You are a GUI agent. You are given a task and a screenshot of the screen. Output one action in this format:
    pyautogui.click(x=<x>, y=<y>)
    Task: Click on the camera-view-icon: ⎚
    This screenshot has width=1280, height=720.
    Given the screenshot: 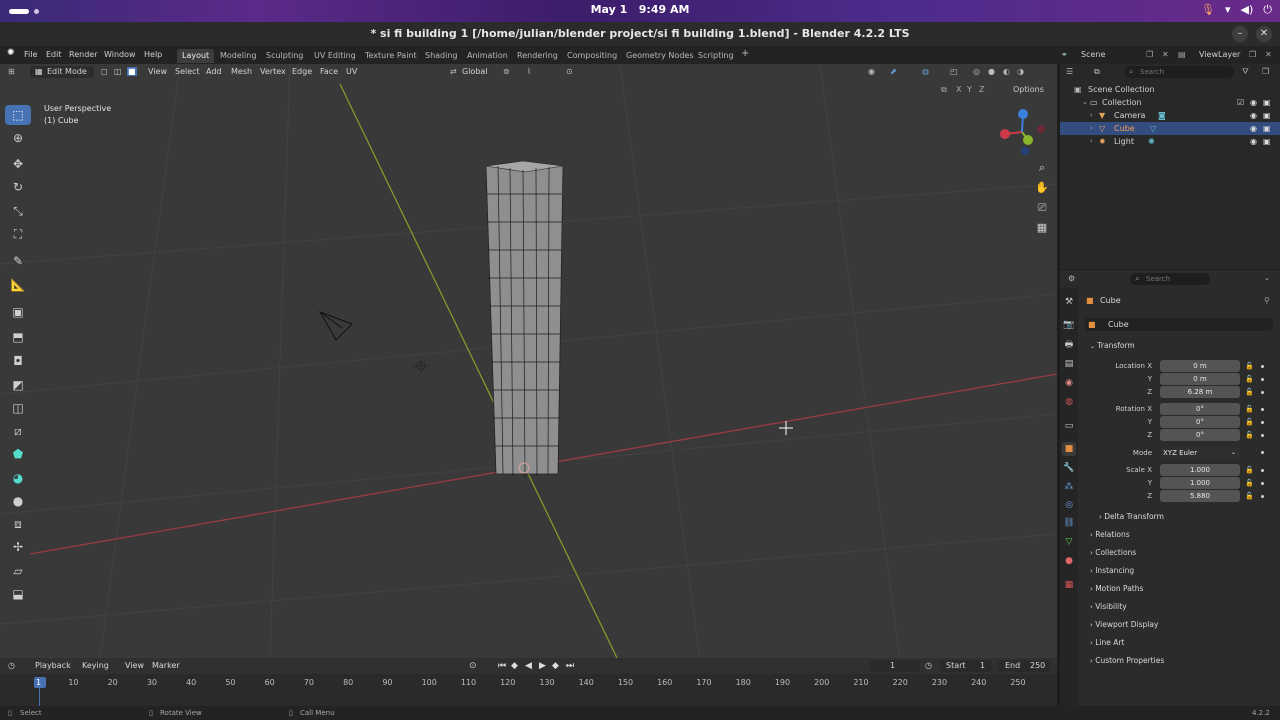 What is the action you would take?
    pyautogui.click(x=1042, y=208)
    